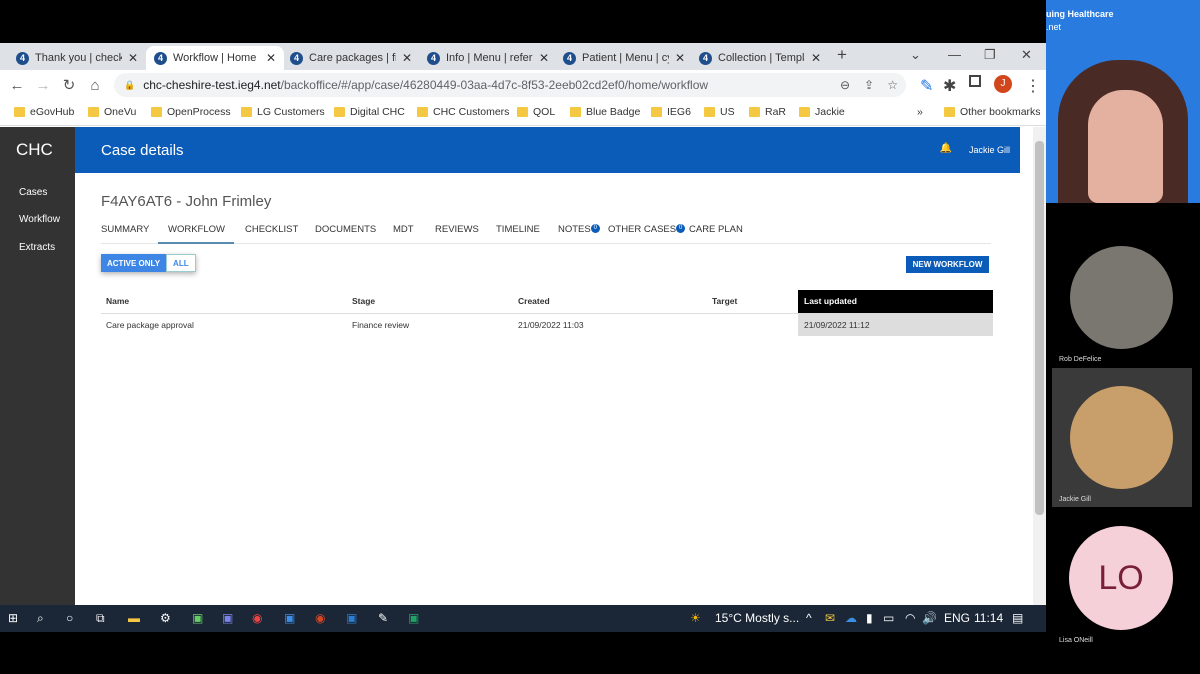 This screenshot has width=1200, height=674. Describe the element at coordinates (1026, 55) in the screenshot. I see `close-window-icon: ✕` at that location.